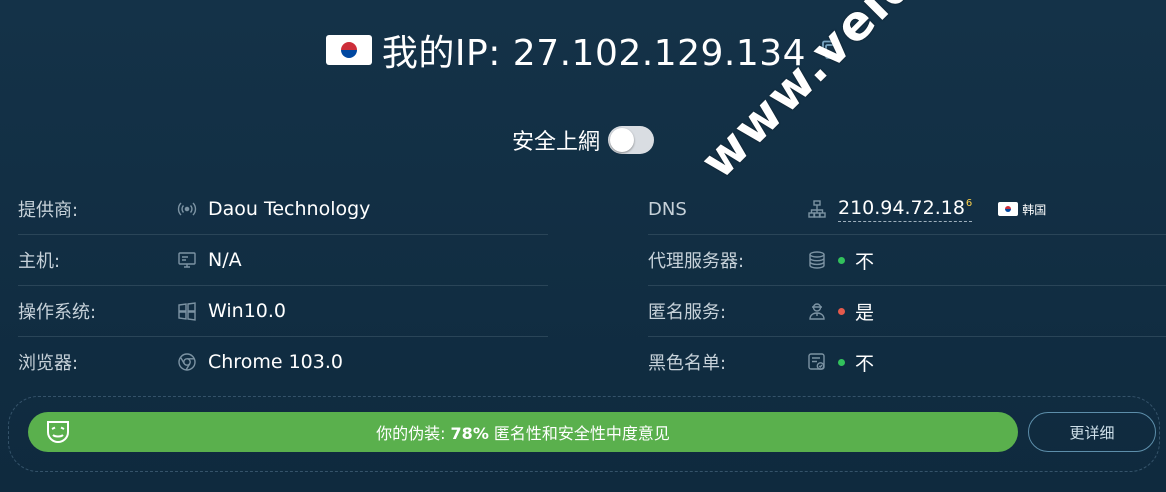 This screenshot has width=1166, height=492. What do you see at coordinates (187, 209) in the screenshot?
I see `broadcast-icon` at bounding box center [187, 209].